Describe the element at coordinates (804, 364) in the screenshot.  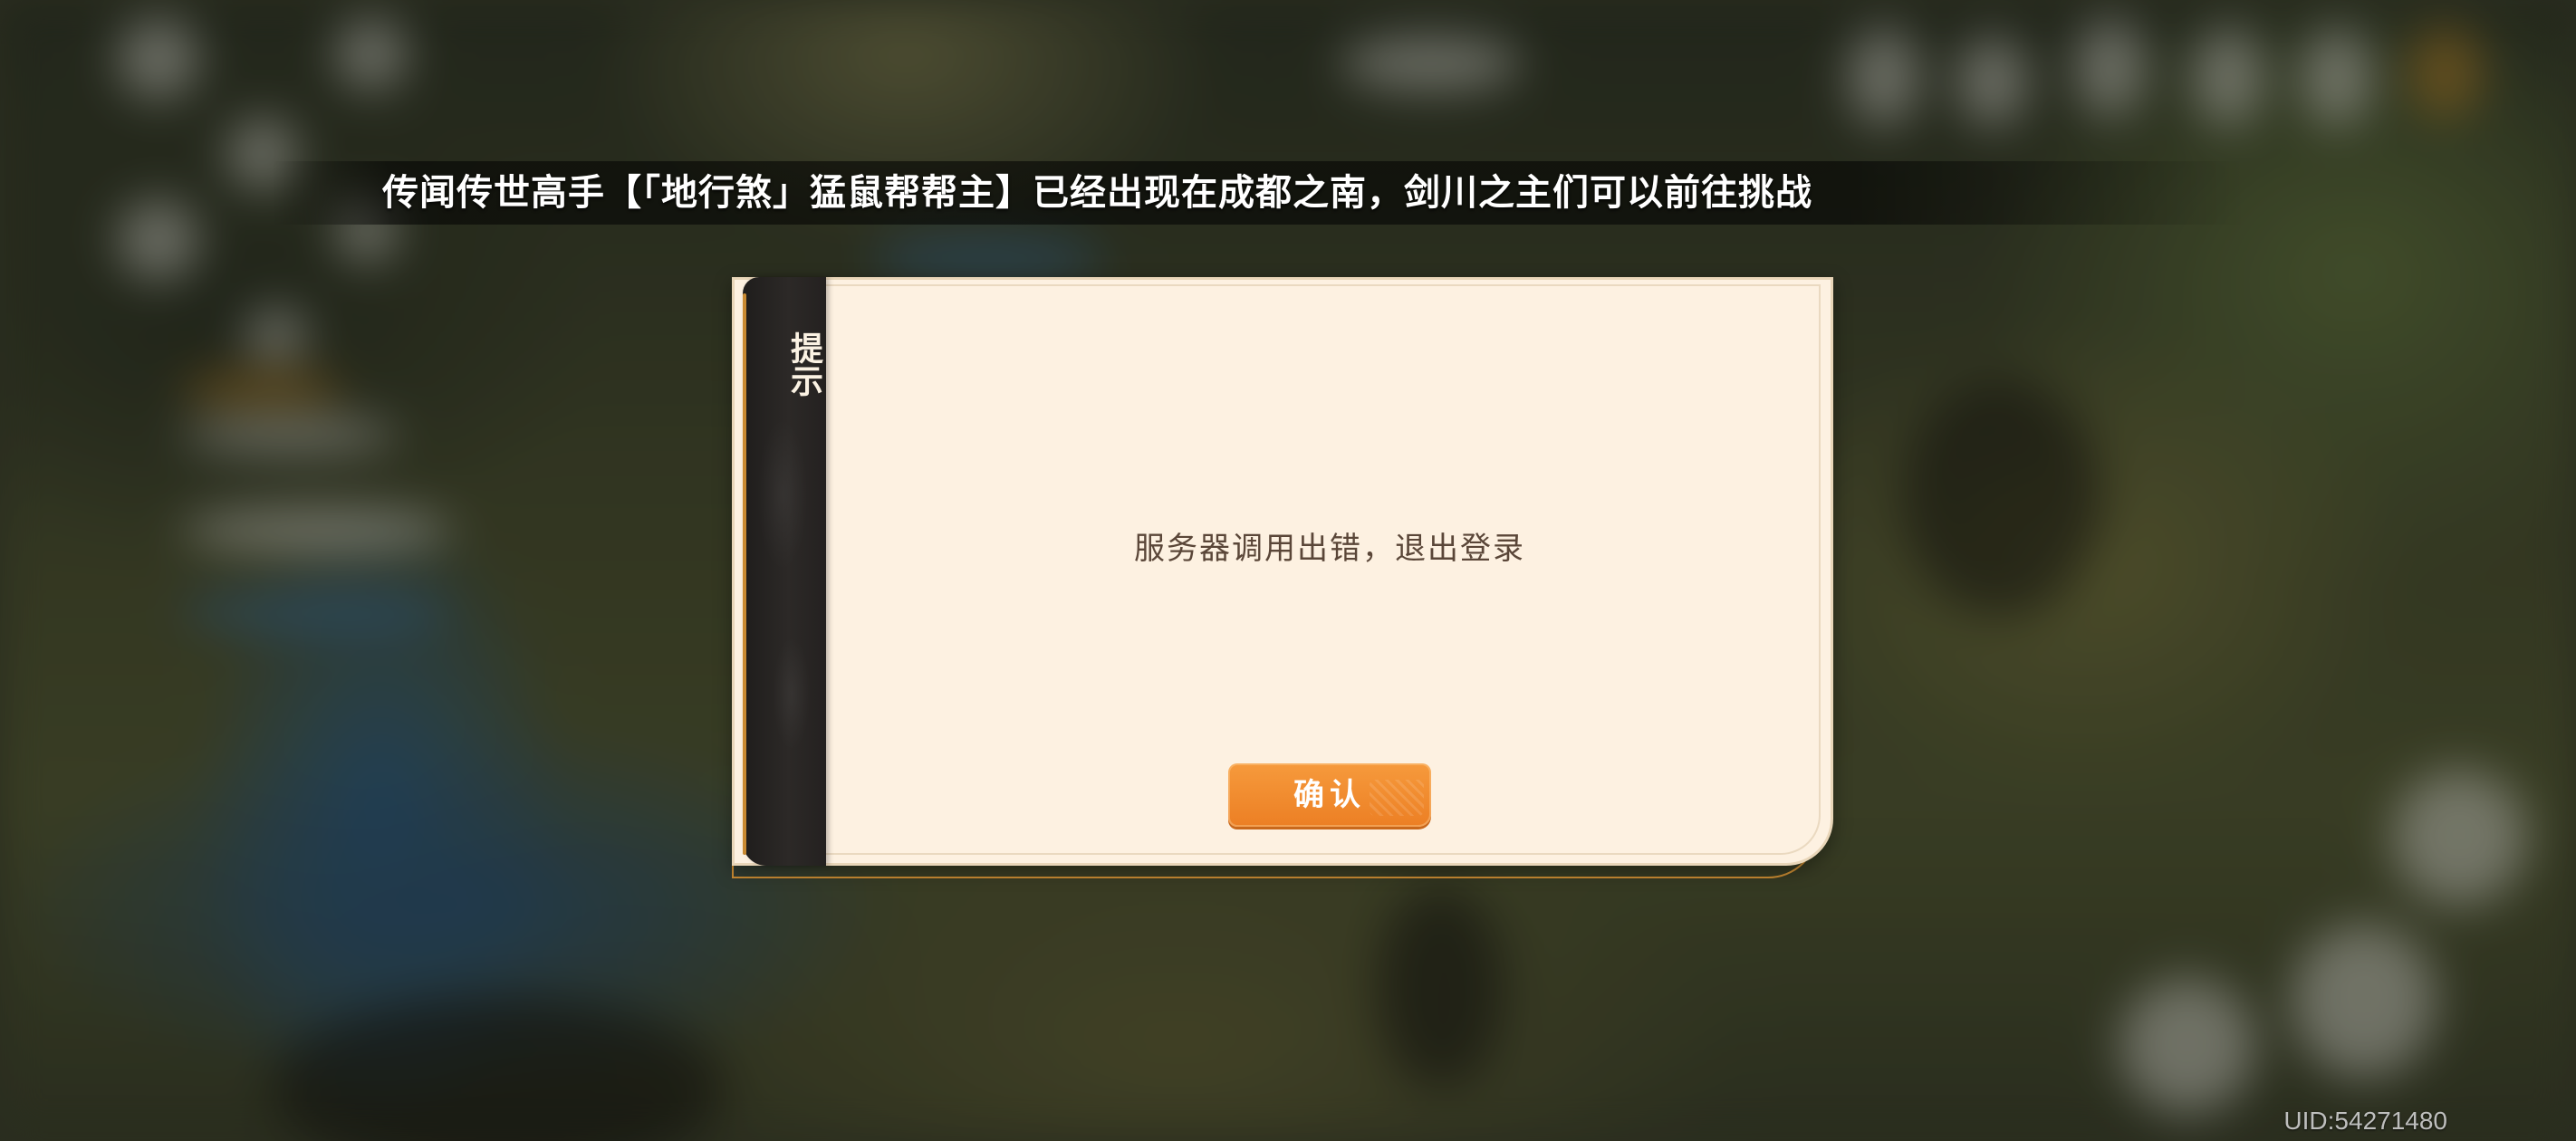
I see `dialog-title: 提示` at that location.